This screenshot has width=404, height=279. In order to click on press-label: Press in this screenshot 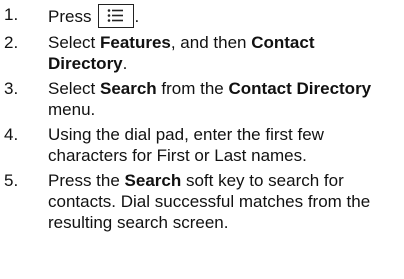, I will do `click(70, 16)`.